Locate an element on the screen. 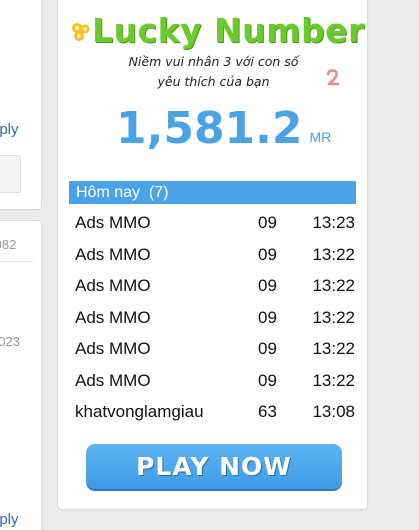 This screenshot has height=530, width=419. balance: 1,581.2 MR is located at coordinates (223, 129).